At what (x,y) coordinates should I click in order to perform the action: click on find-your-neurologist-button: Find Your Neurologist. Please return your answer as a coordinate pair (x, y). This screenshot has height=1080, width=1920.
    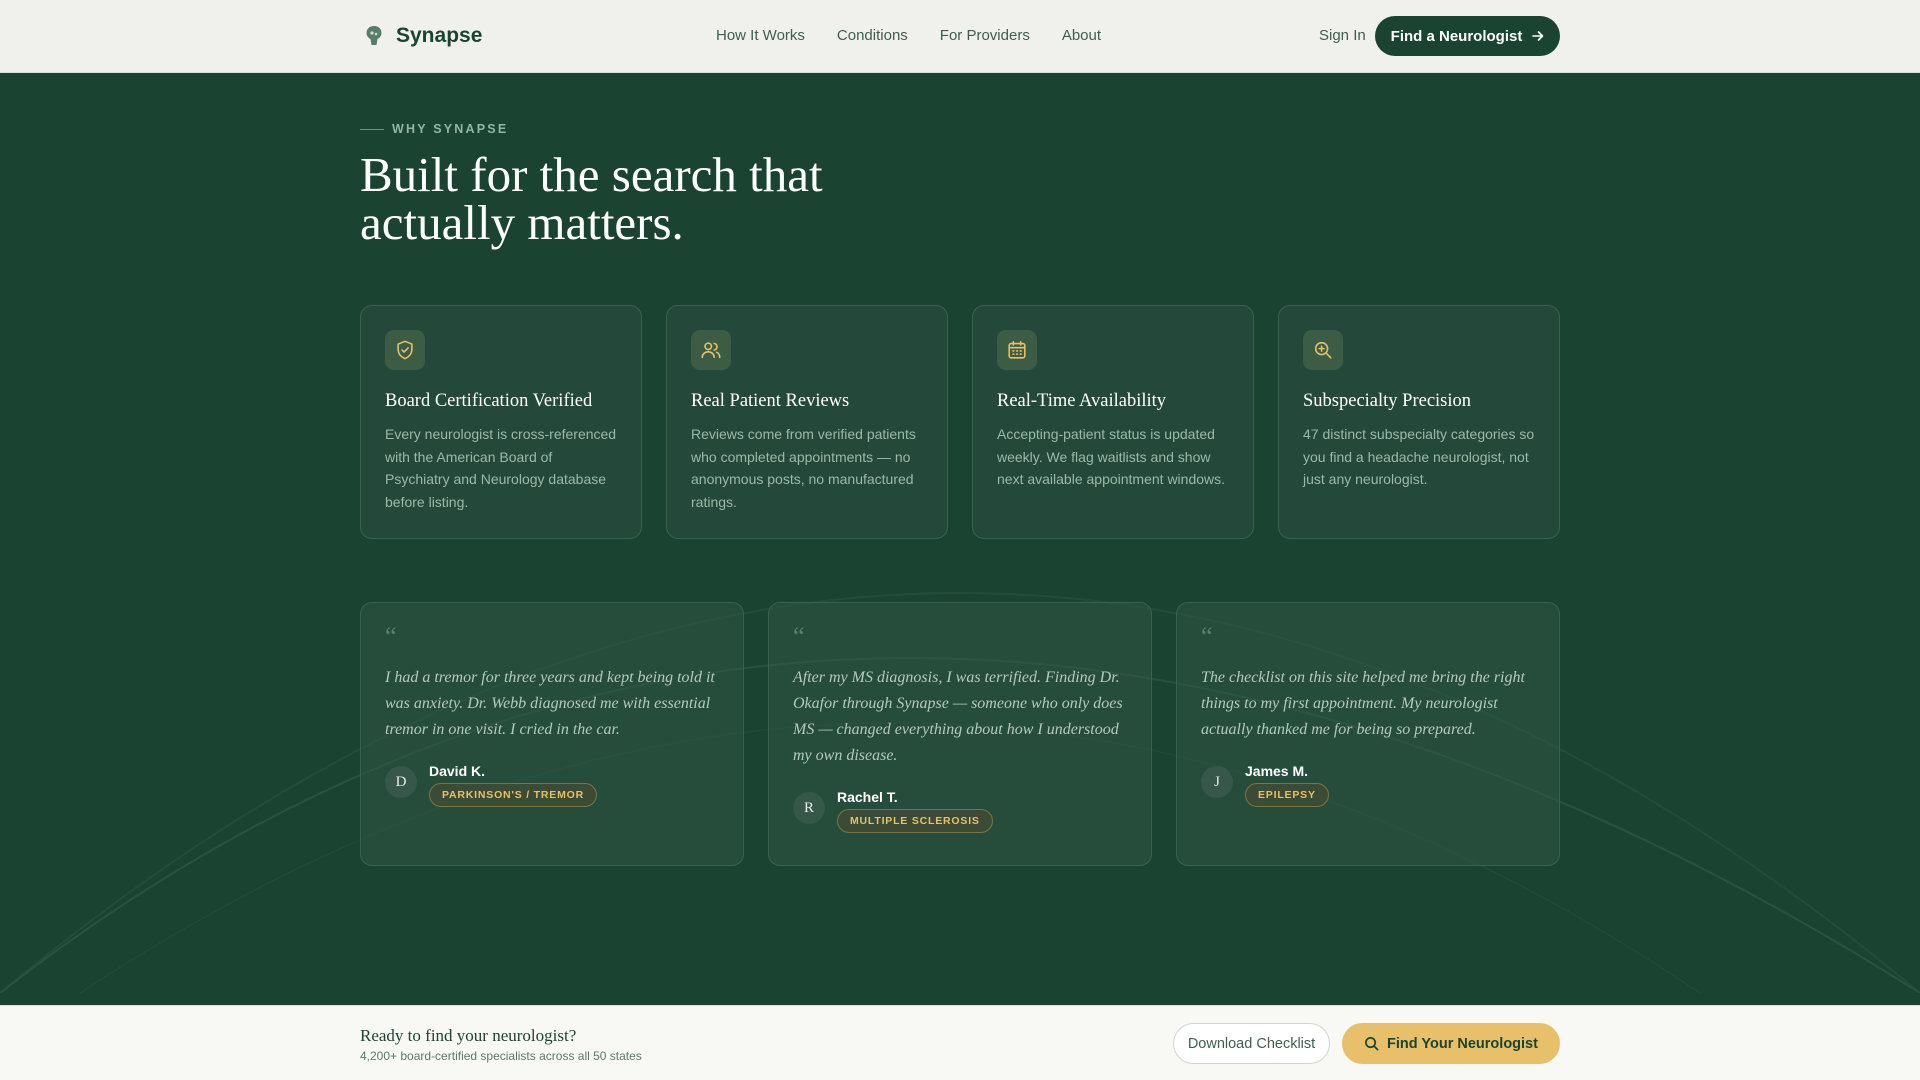
    Looking at the image, I should click on (1451, 1043).